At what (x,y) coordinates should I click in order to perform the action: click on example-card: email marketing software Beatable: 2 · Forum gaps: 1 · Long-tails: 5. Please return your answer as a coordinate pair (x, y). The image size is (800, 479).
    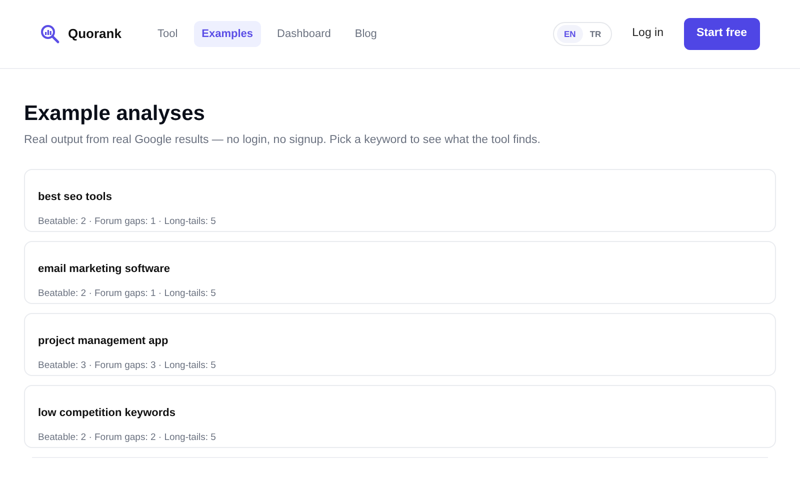
    Looking at the image, I should click on (400, 272).